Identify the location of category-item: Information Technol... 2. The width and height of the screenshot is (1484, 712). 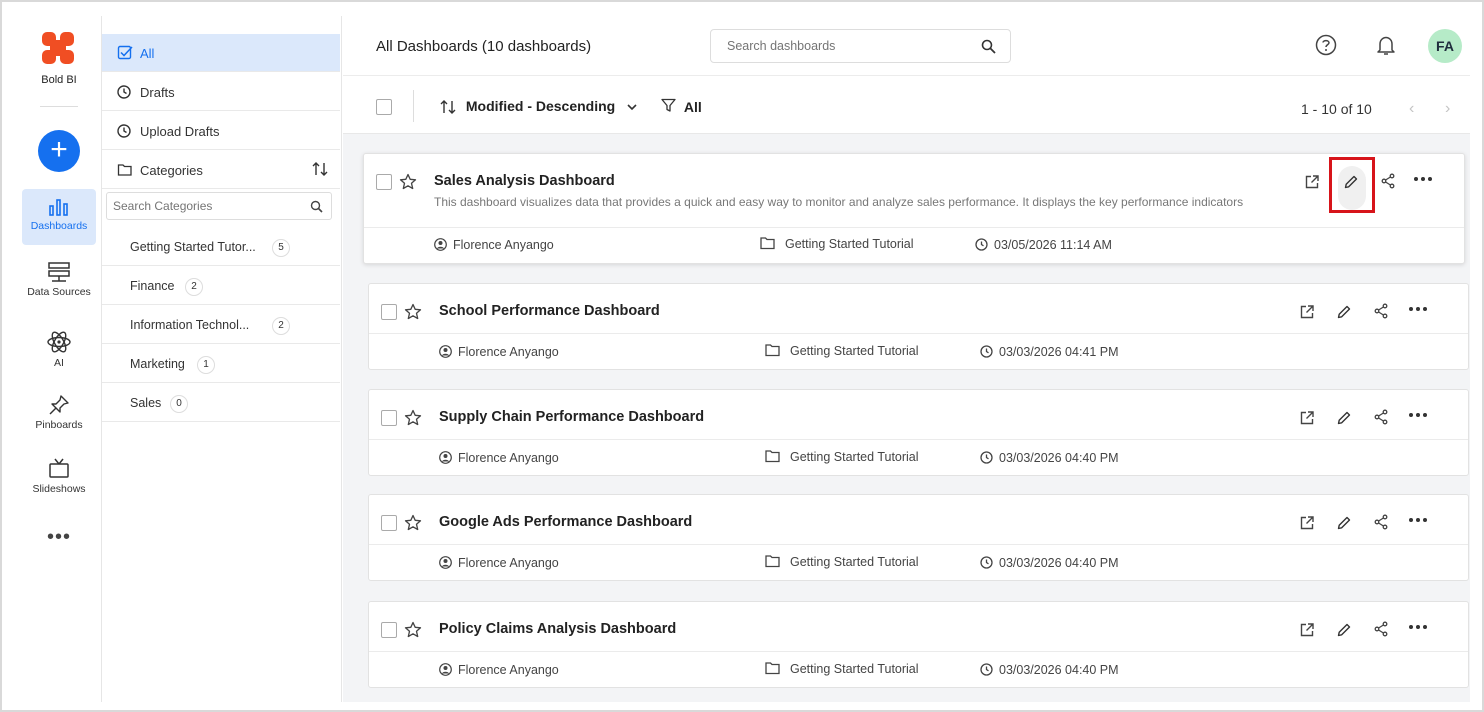
(221, 324).